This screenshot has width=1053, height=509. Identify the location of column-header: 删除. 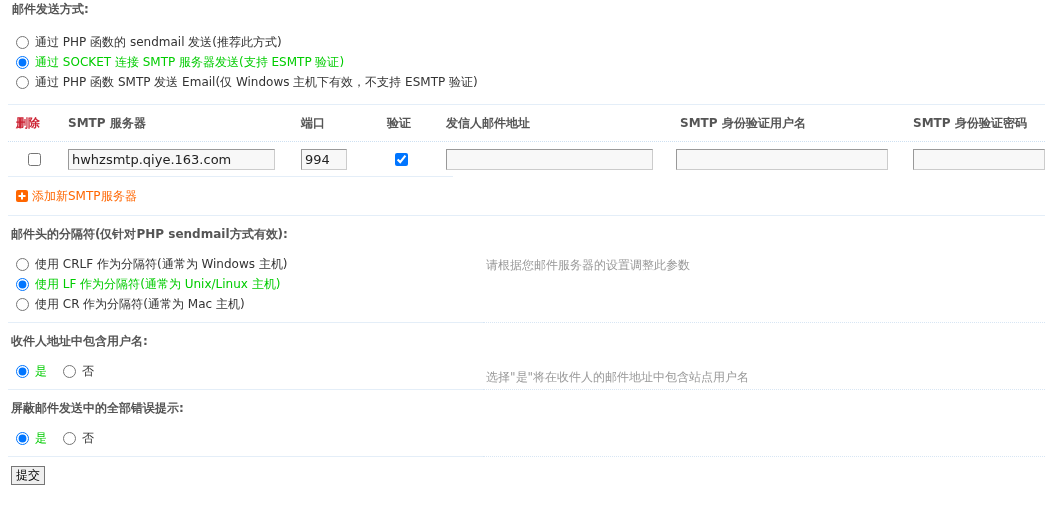
(28, 123).